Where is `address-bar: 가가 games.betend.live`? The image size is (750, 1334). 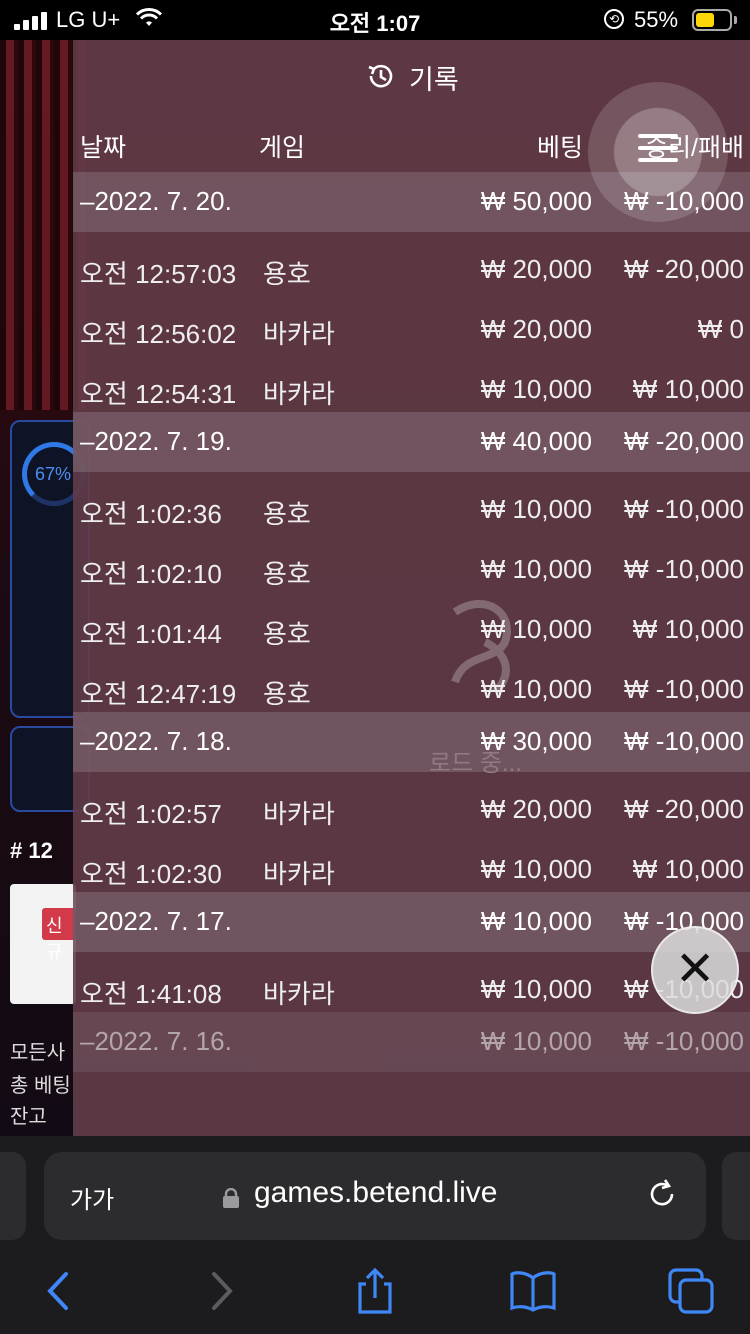 address-bar: 가가 games.betend.live is located at coordinates (375, 1196).